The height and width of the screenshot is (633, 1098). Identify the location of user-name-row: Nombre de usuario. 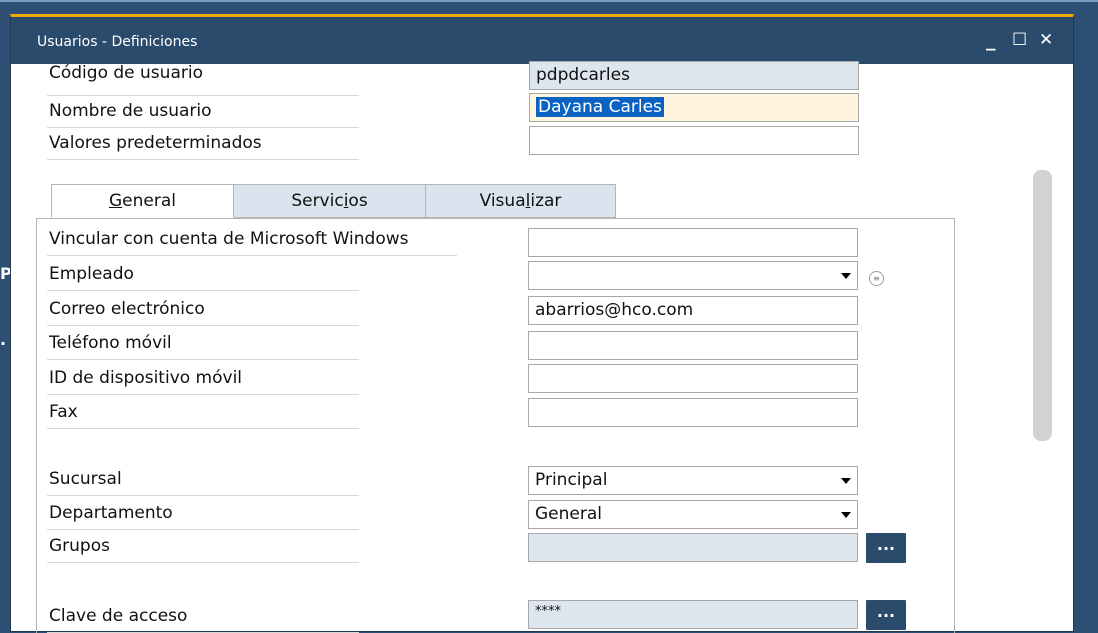
(203, 112).